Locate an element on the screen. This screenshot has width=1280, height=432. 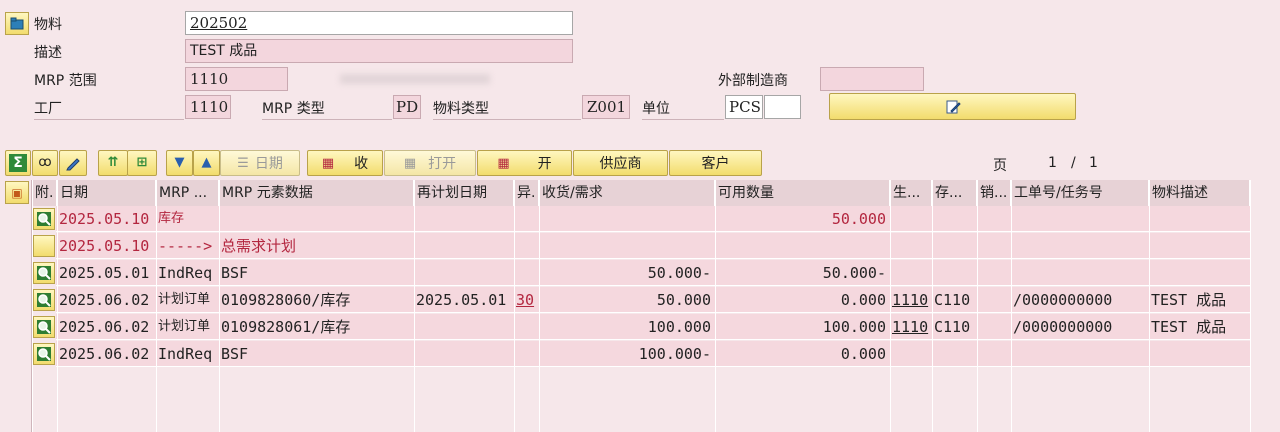
table-row is located at coordinates (653, 219).